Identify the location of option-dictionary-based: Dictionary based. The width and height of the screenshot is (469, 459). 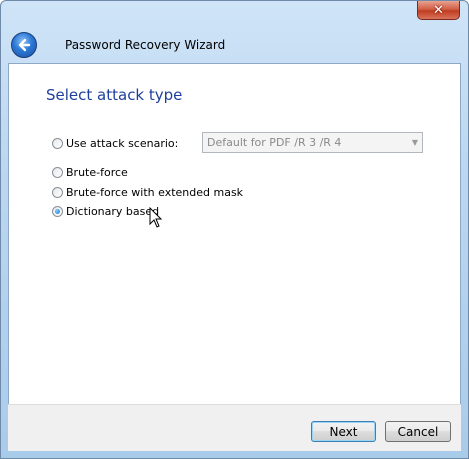
(105, 211).